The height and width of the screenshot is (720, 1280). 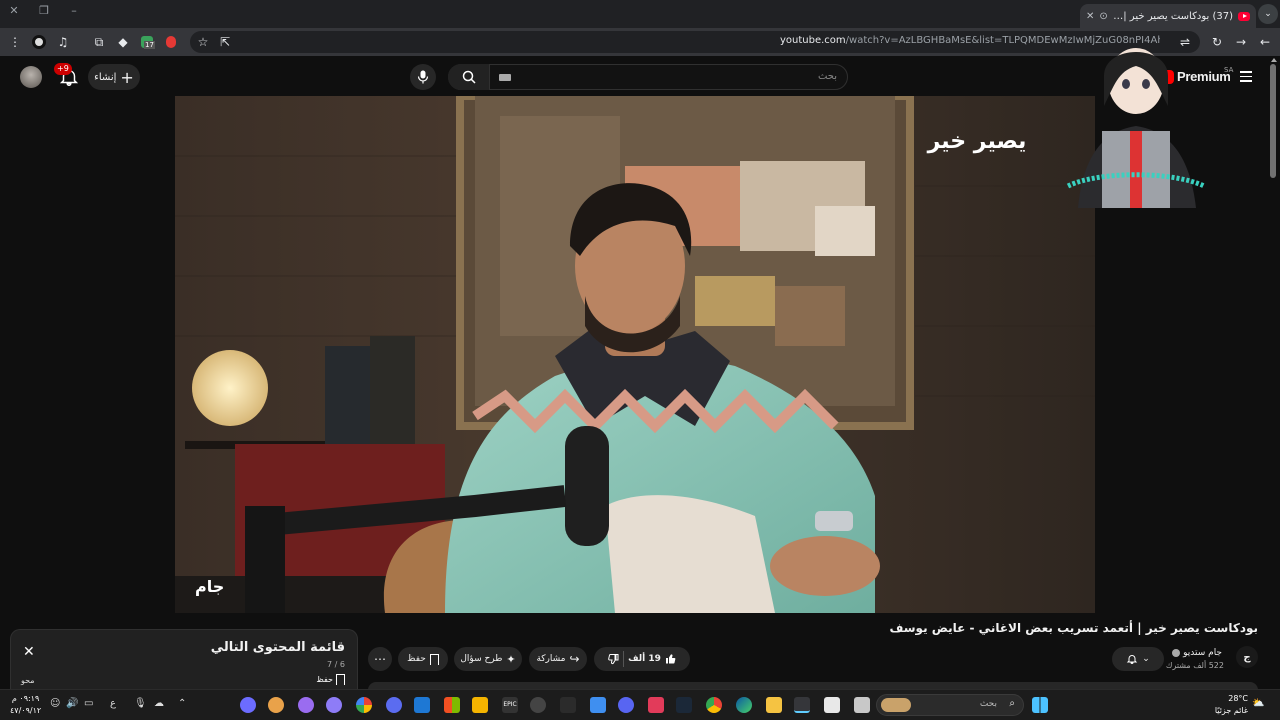 I want to click on chrome-icon, so click(x=714, y=705).